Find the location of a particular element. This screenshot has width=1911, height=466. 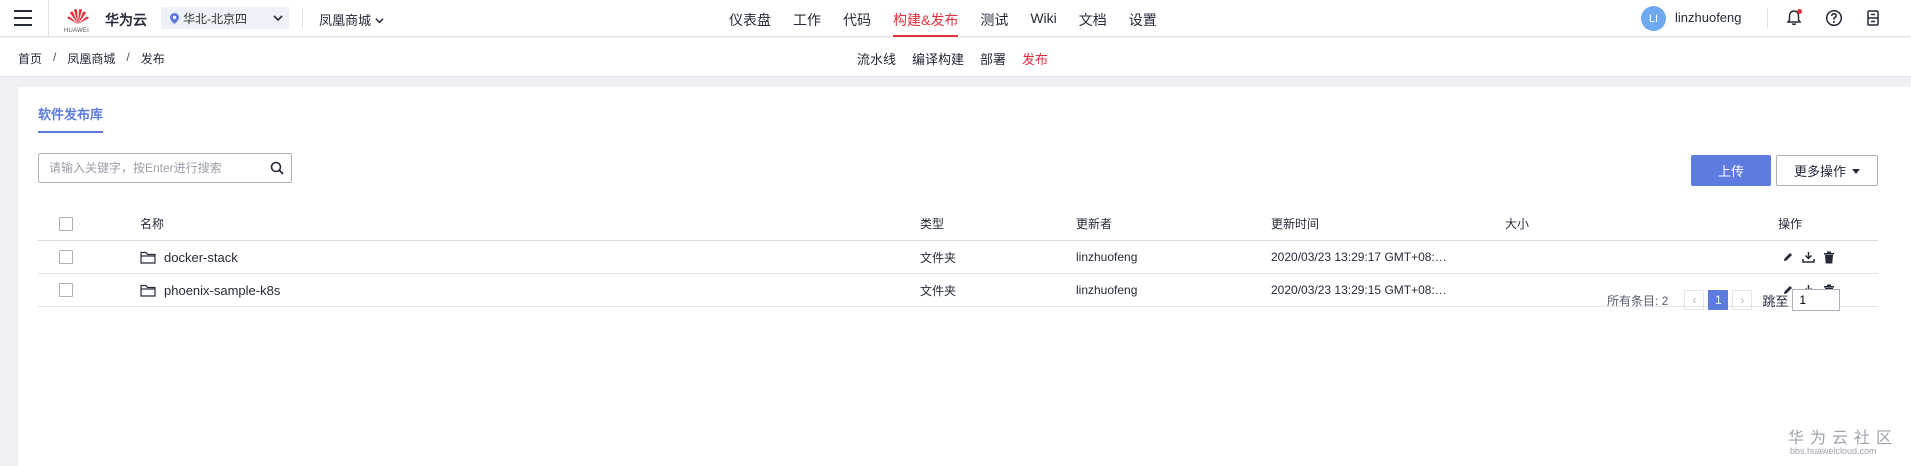

subnav-pipeline: 流水线 is located at coordinates (876, 58).